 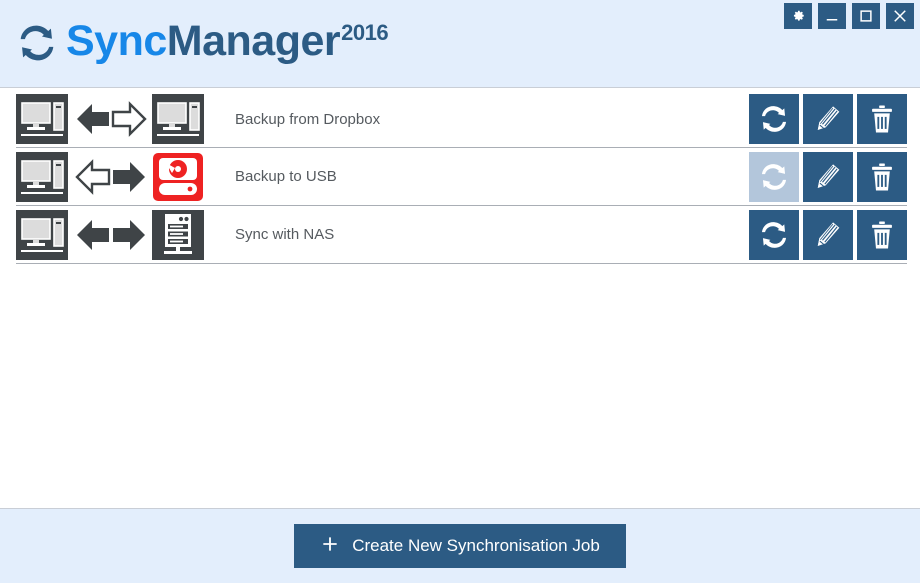 I want to click on brand: SyncManager2016, so click(x=201, y=40).